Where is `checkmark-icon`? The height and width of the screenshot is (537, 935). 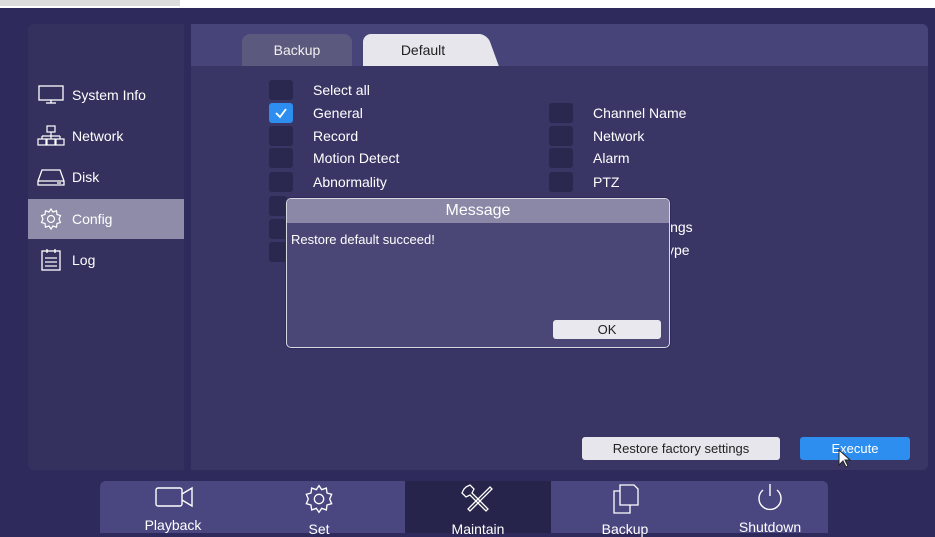
checkmark-icon is located at coordinates (281, 113).